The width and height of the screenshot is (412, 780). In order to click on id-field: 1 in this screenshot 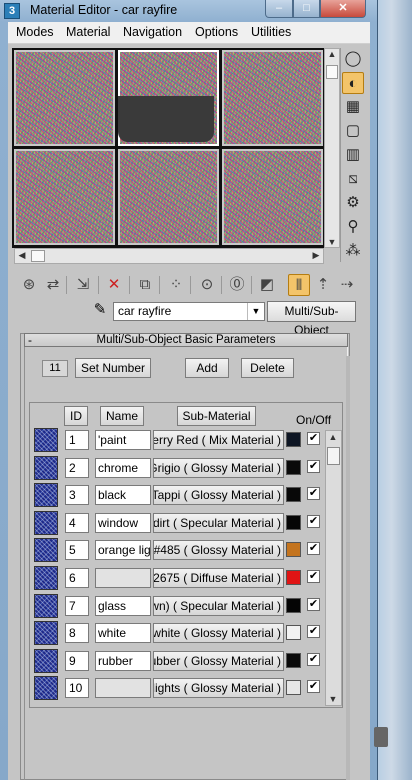, I will do `click(77, 440)`.